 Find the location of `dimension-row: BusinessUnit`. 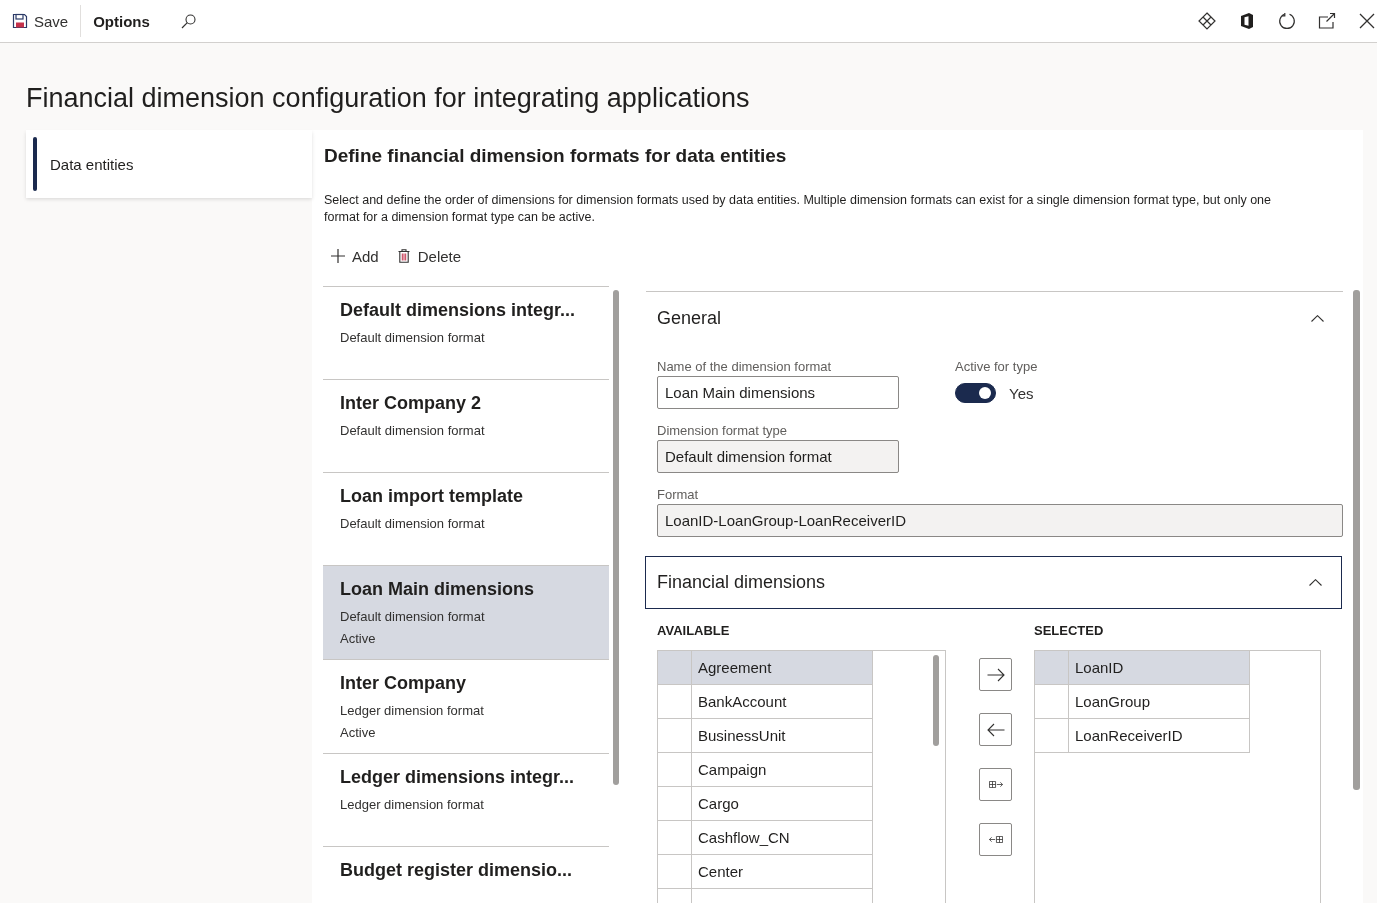

dimension-row: BusinessUnit is located at coordinates (765, 736).